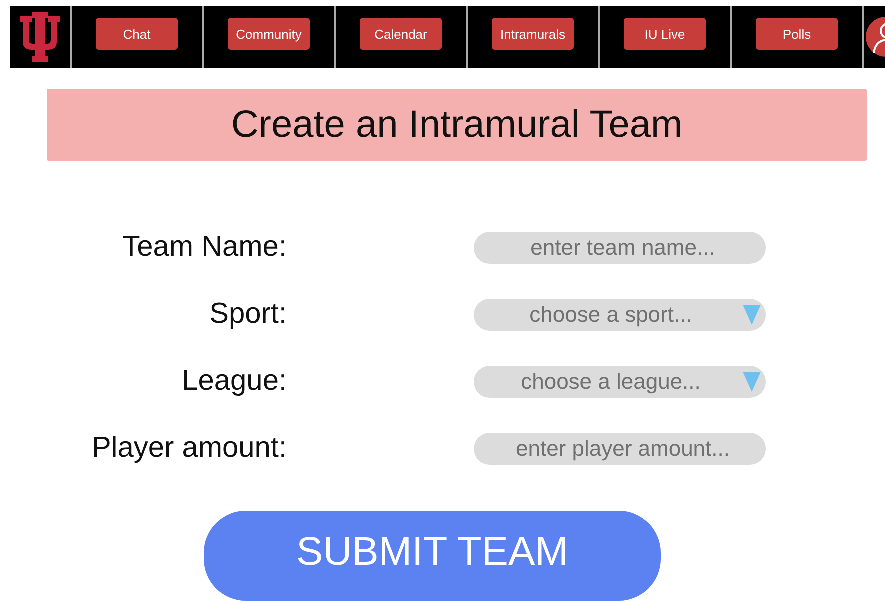 This screenshot has height=603, width=885. I want to click on nav-button: Polls, so click(797, 34).